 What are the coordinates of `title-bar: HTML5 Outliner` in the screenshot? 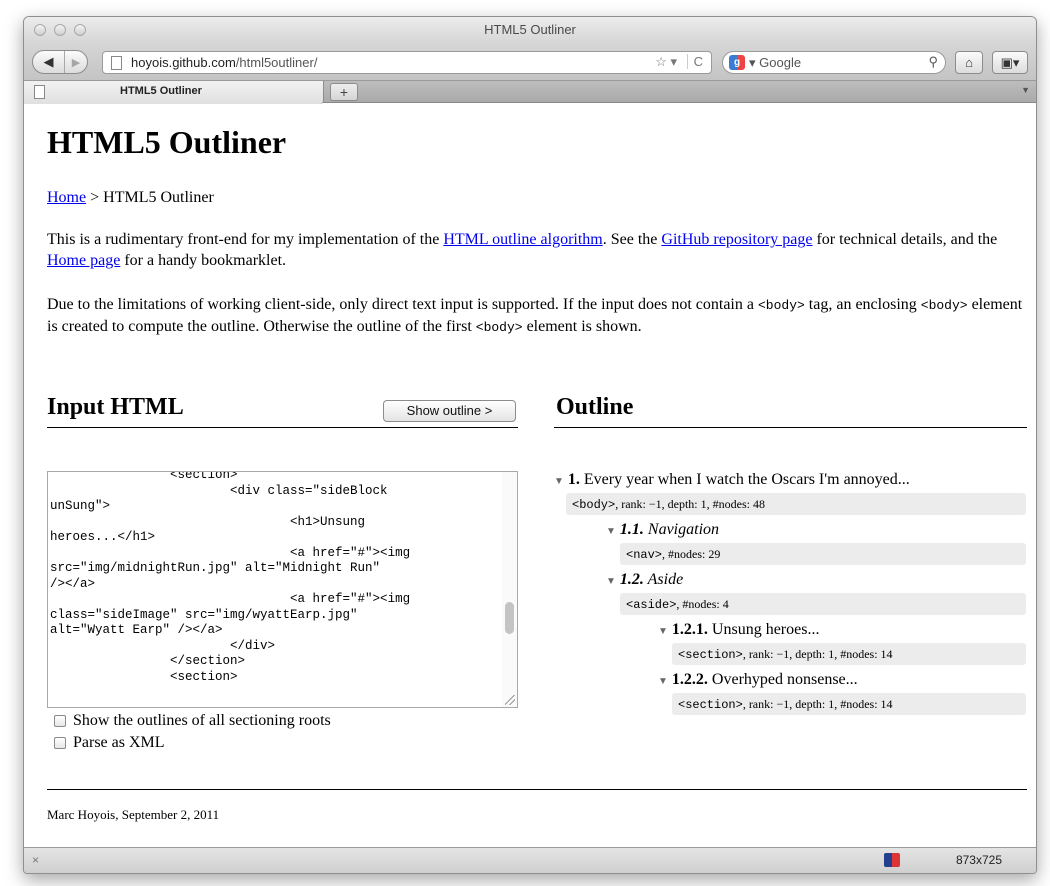 It's located at (530, 30).